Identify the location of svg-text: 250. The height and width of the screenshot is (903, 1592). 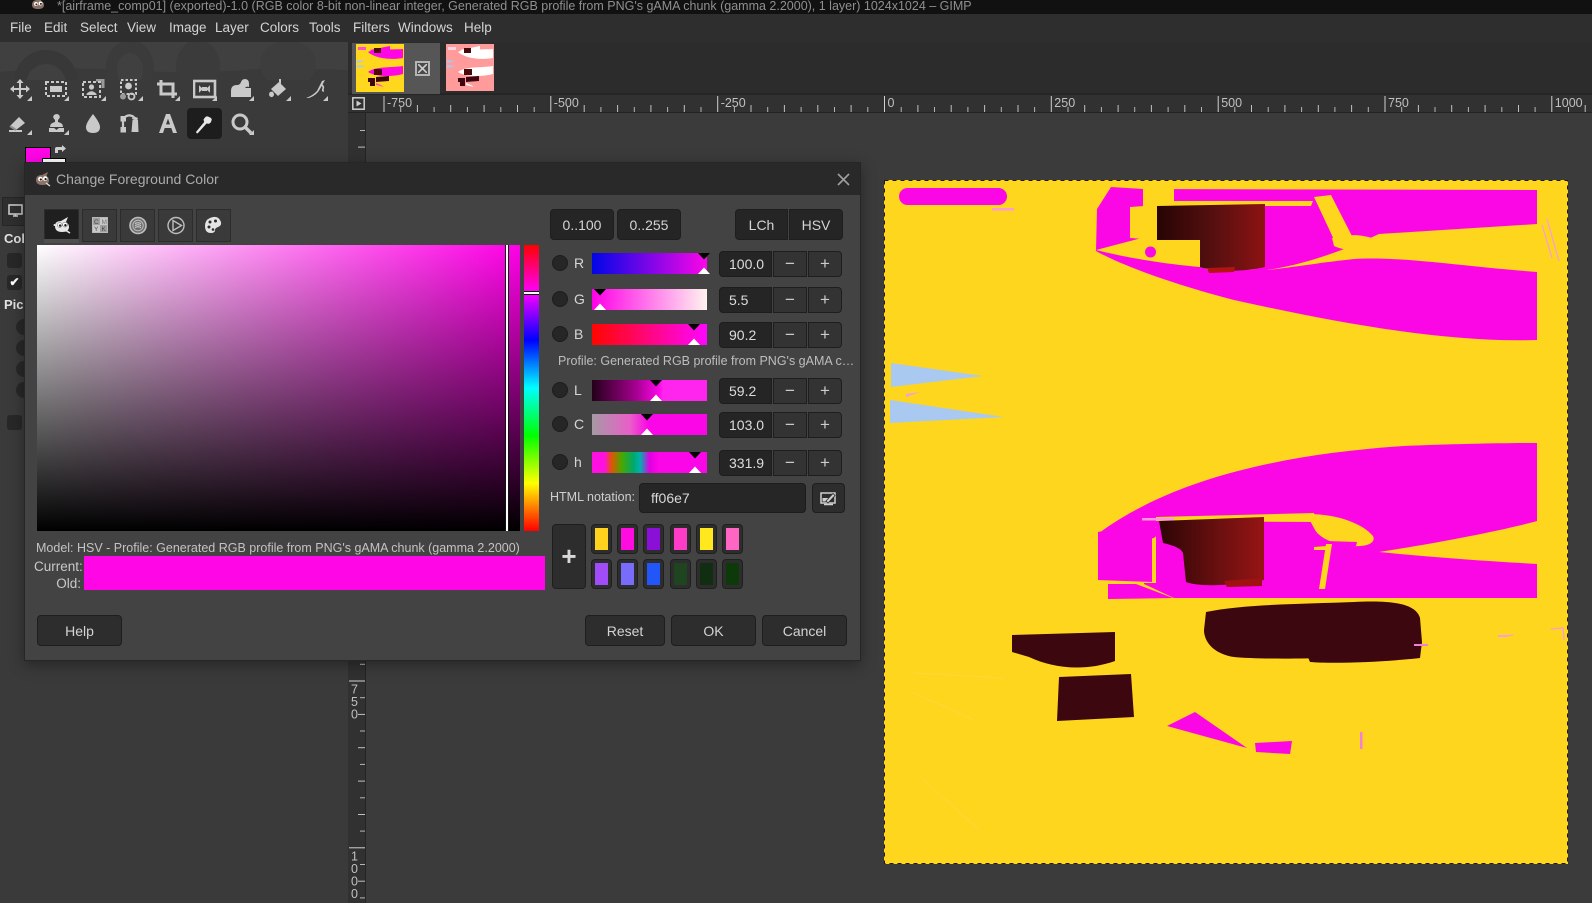
(1064, 103).